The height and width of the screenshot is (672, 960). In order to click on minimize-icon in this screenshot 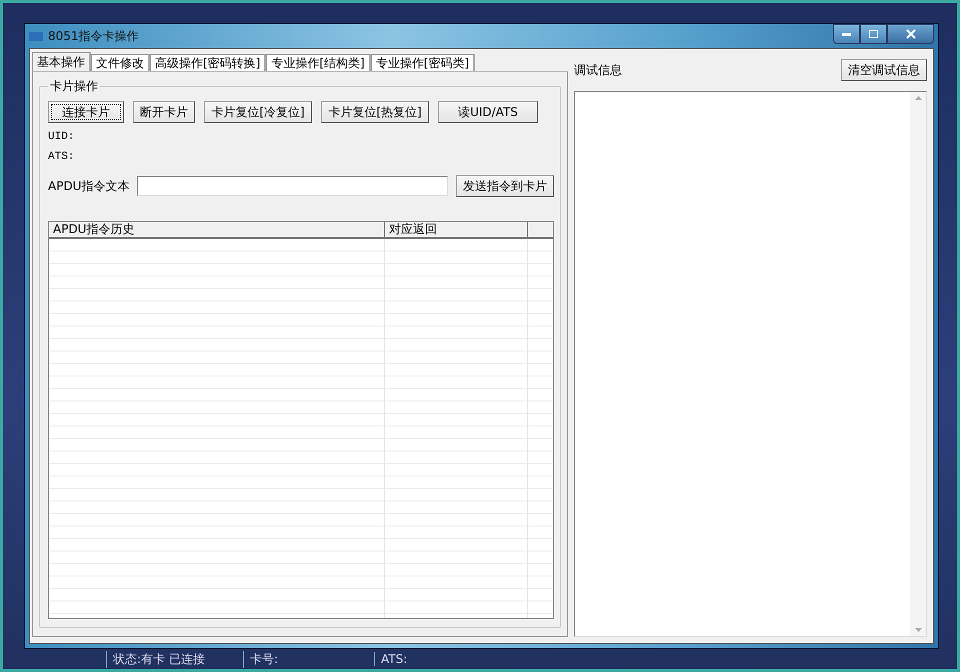, I will do `click(846, 34)`.